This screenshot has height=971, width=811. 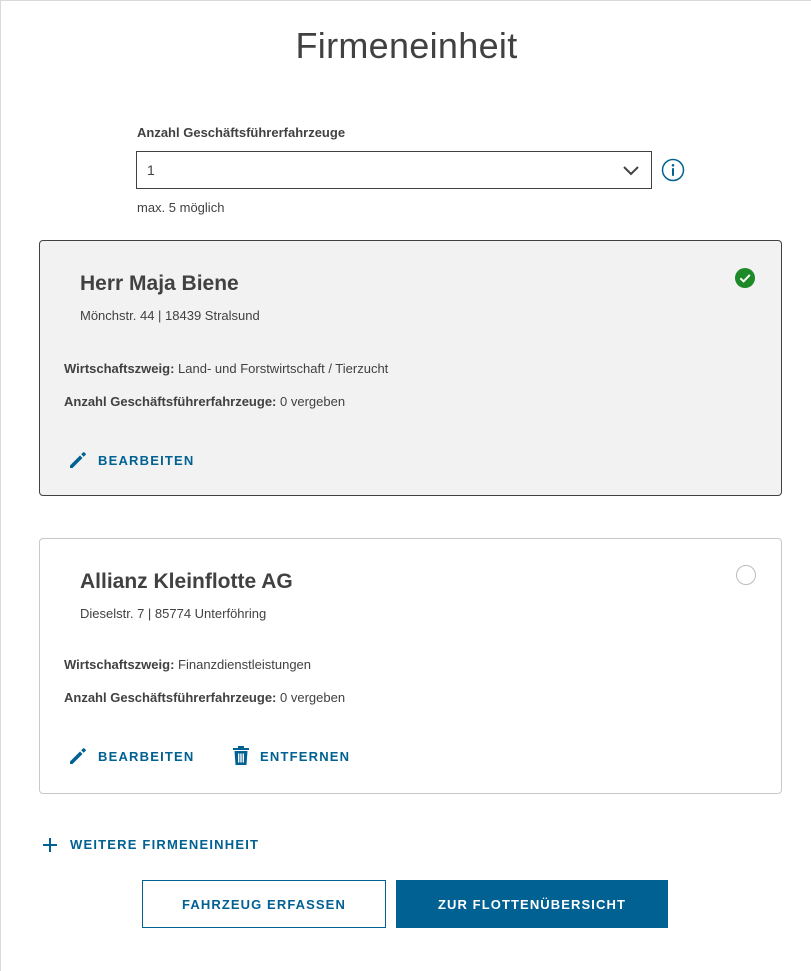 What do you see at coordinates (181, 207) in the screenshot?
I see `vehicles-count-hint: max. 5 möglich` at bounding box center [181, 207].